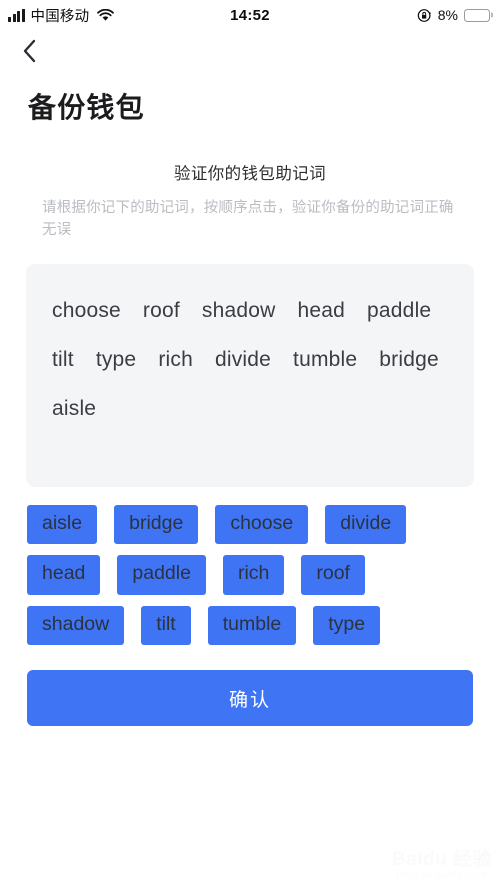 This screenshot has height=889, width=500. Describe the element at coordinates (250, 174) in the screenshot. I see `verify-section-title: 验证你的钱包助记词` at that location.